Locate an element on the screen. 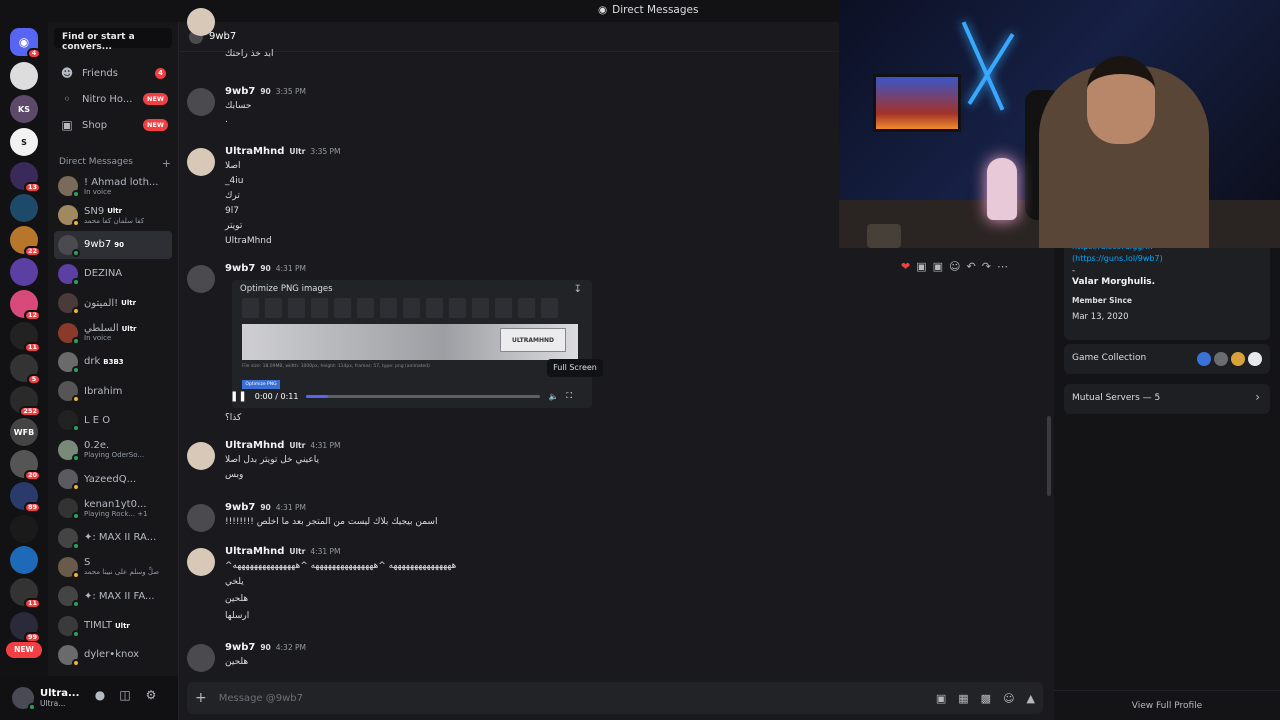  dm-item: S صلِّ وسلم على نبينا محمد is located at coordinates (113, 567).